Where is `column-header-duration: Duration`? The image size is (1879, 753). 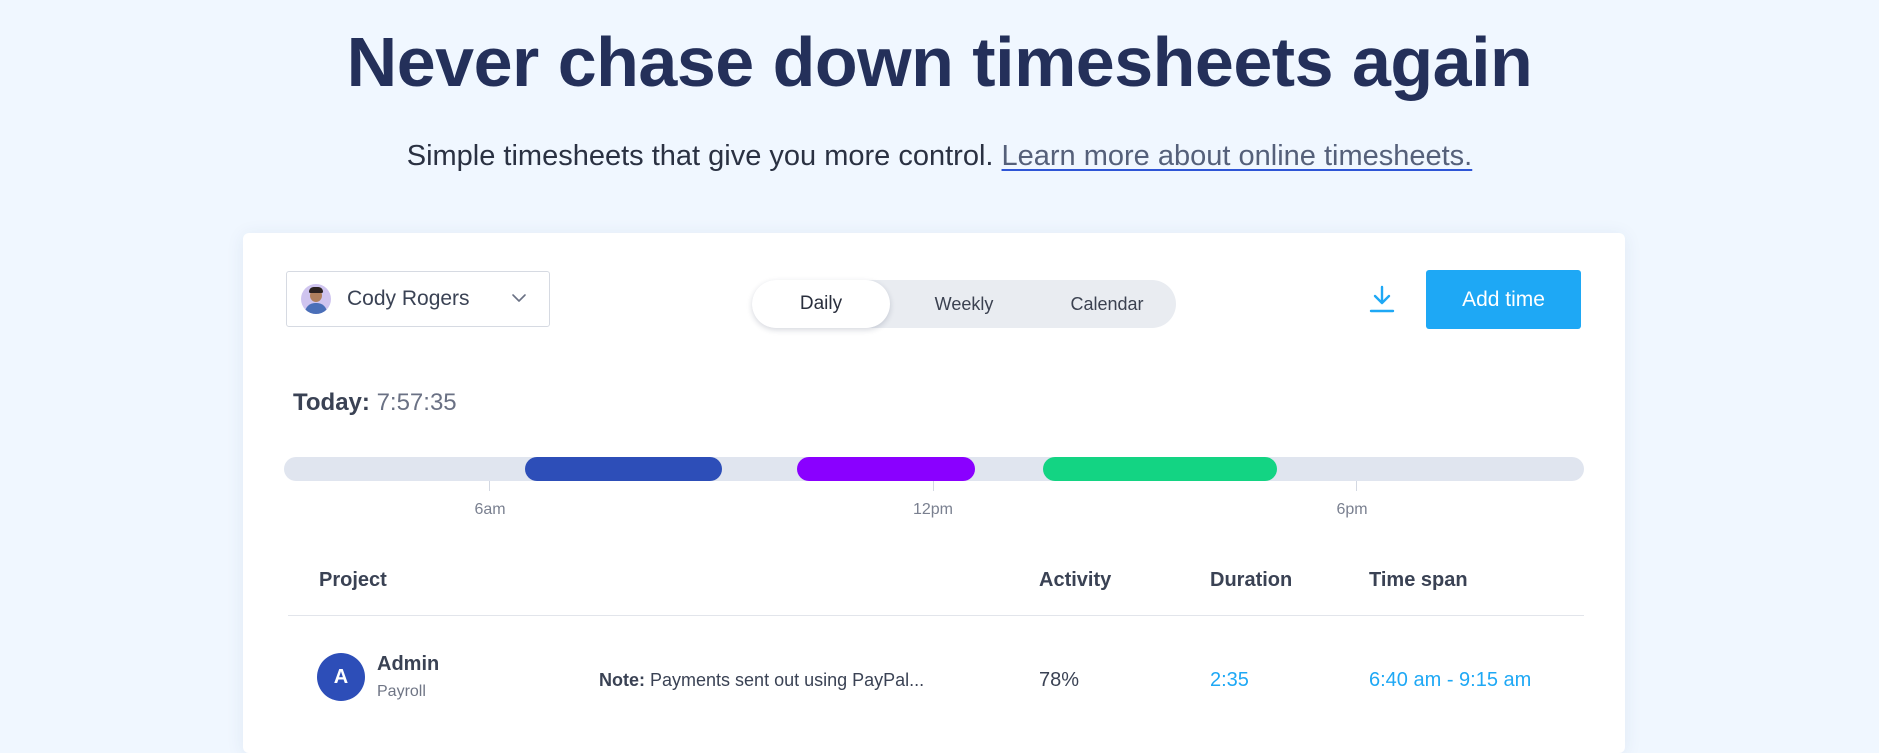 column-header-duration: Duration is located at coordinates (1251, 580).